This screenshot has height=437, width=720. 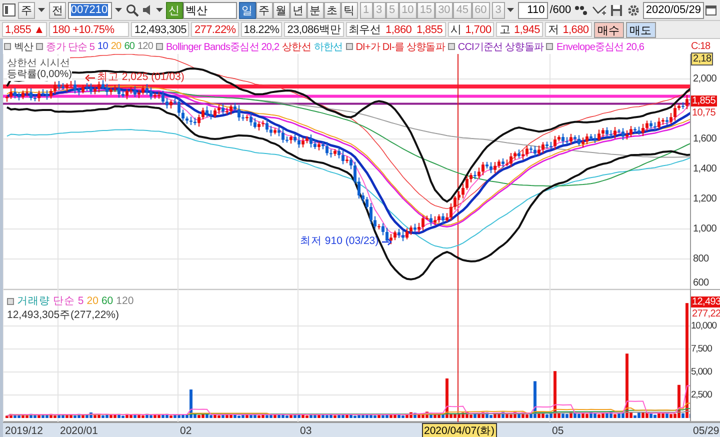 I want to click on overlay-label: 등락률(0,00%), so click(x=39, y=74).